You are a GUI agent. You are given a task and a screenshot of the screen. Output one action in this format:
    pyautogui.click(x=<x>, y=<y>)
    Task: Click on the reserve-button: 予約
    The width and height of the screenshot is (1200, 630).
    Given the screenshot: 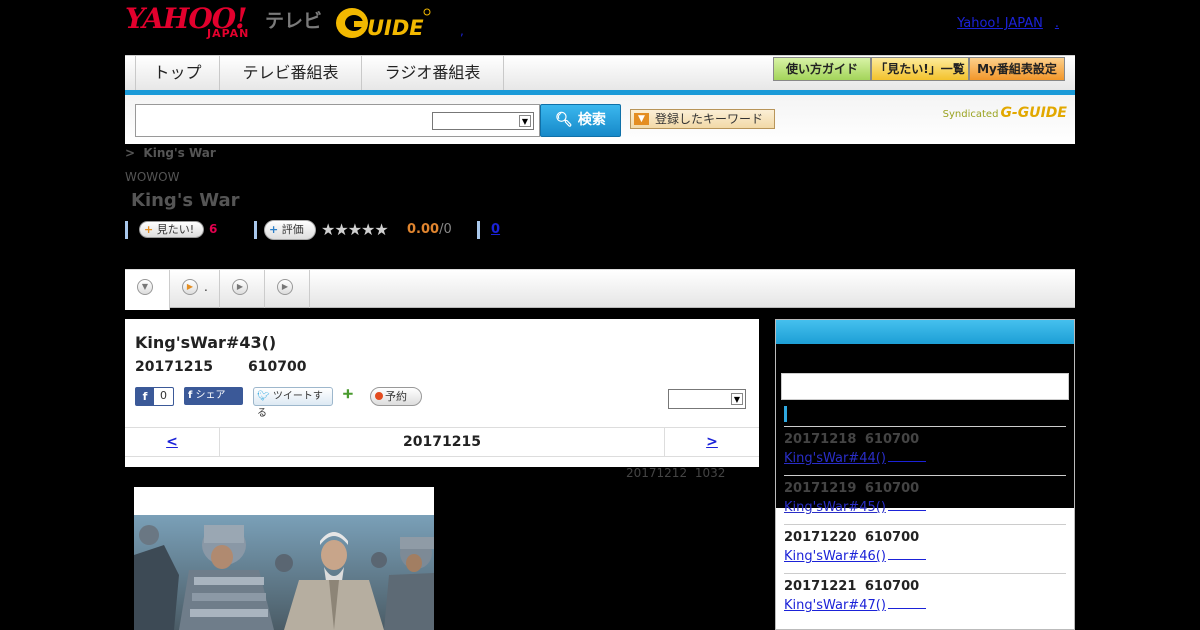 What is the action you would take?
    pyautogui.click(x=396, y=396)
    